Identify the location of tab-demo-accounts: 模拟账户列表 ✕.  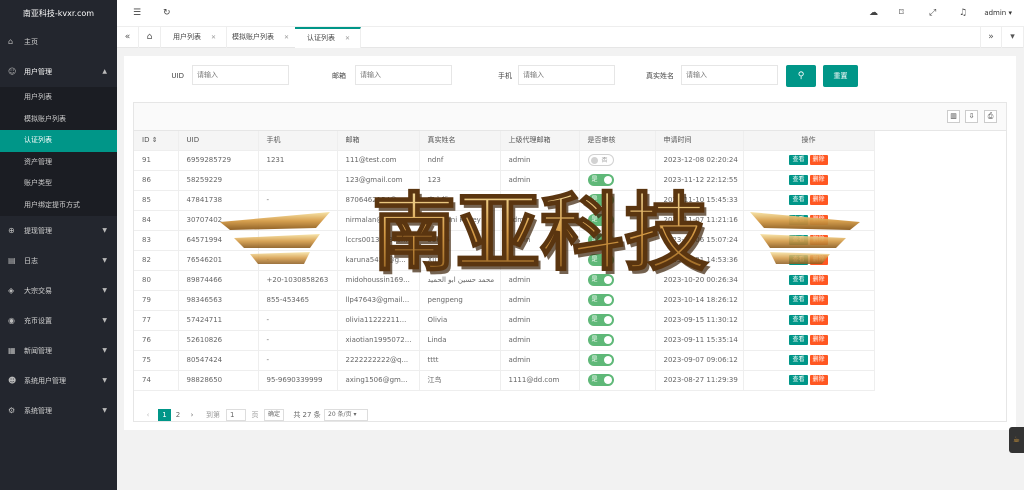
(260, 37).